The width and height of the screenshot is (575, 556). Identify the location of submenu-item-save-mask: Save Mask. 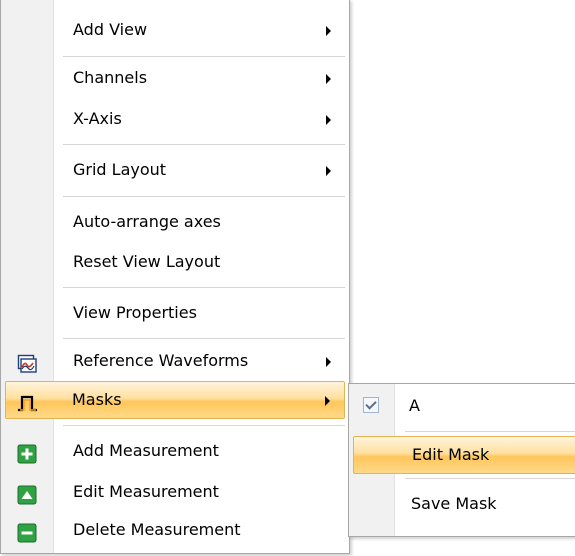
(463, 504).